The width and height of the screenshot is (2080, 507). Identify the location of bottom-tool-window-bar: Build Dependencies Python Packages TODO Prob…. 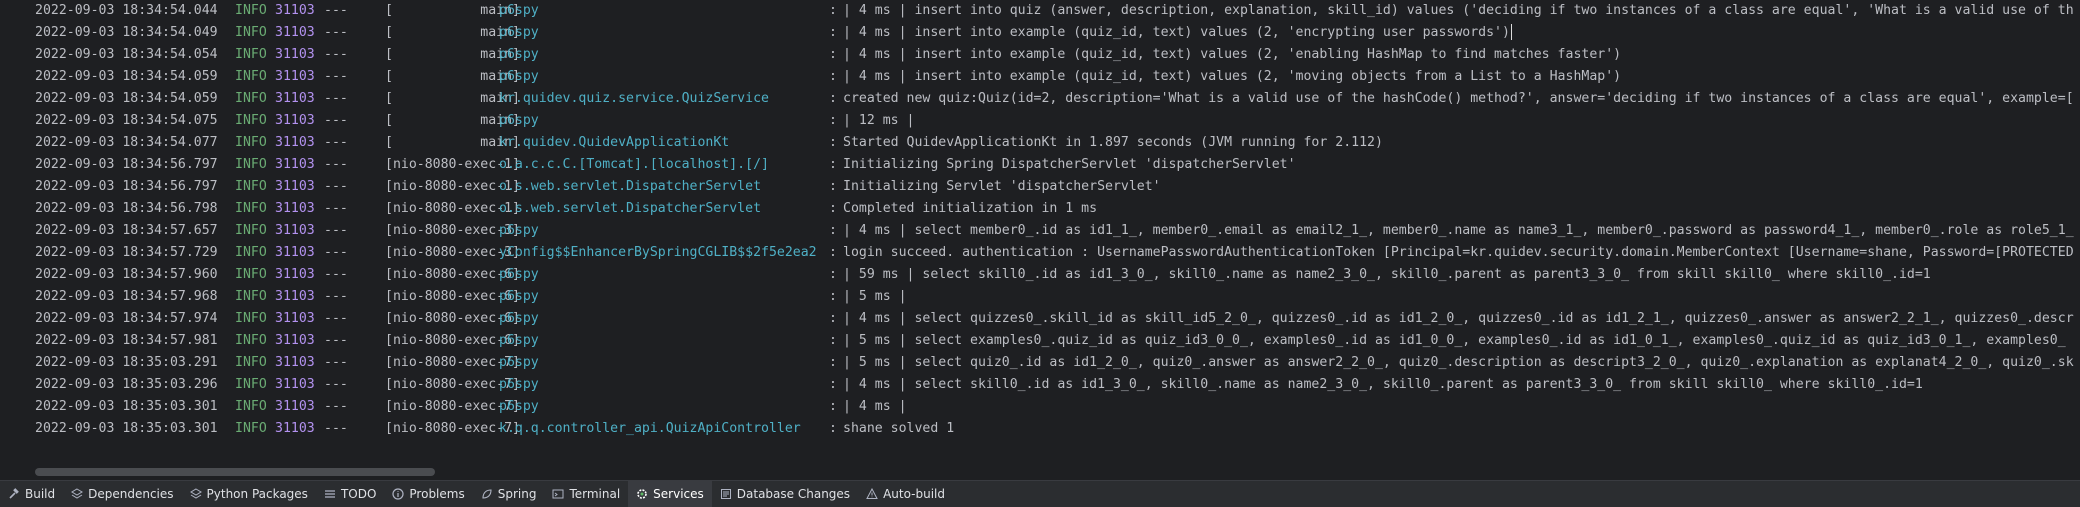
(1040, 493).